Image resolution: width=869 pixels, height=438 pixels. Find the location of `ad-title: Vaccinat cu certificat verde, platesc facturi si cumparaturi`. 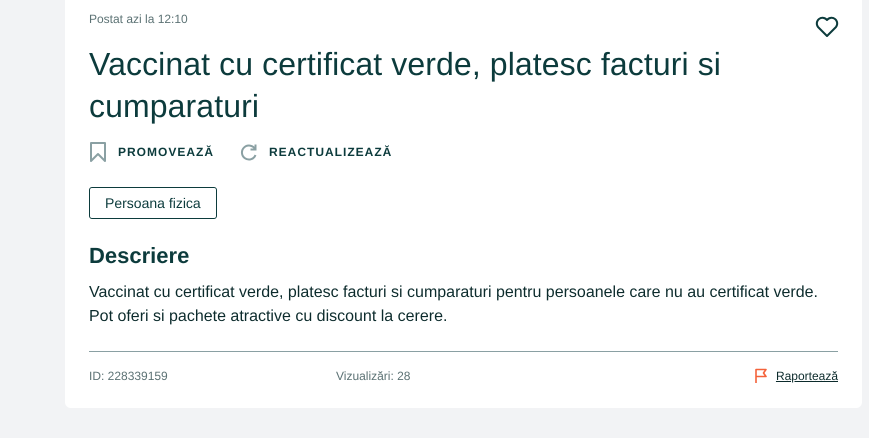

ad-title: Vaccinat cu certificat verde, platesc facturi si cumparaturi is located at coordinates (405, 85).